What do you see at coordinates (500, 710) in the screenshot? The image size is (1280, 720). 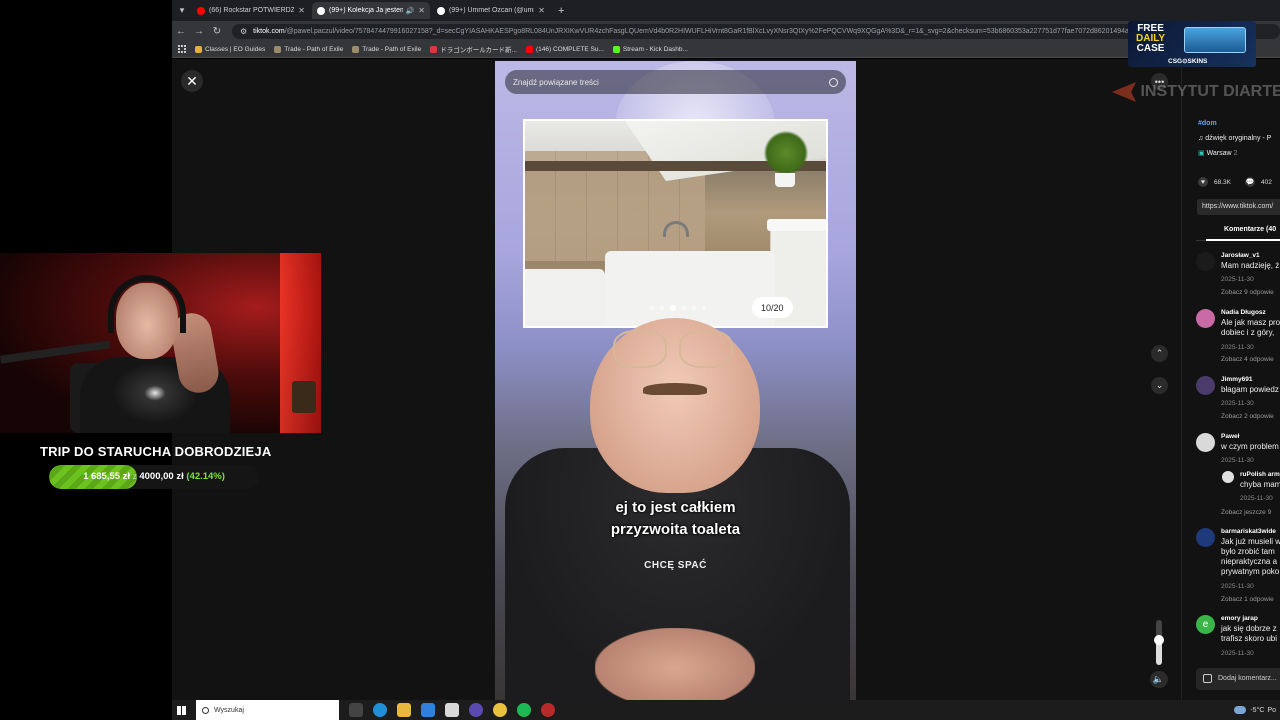 I see `chrome-icon` at bounding box center [500, 710].